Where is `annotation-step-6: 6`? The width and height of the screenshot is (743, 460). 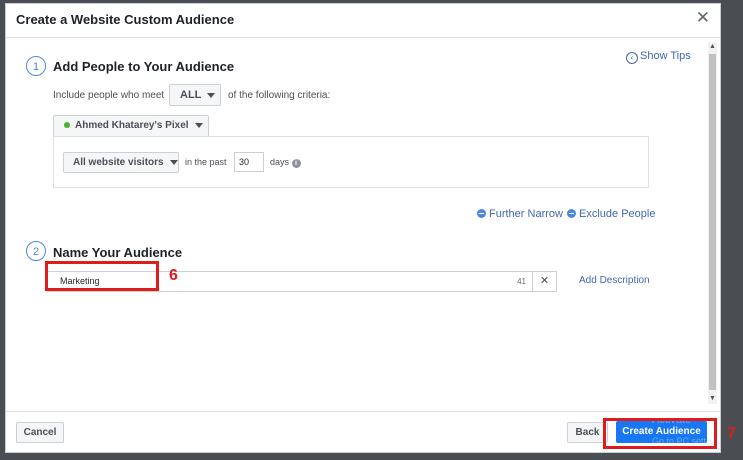
annotation-step-6: 6 is located at coordinates (173, 275).